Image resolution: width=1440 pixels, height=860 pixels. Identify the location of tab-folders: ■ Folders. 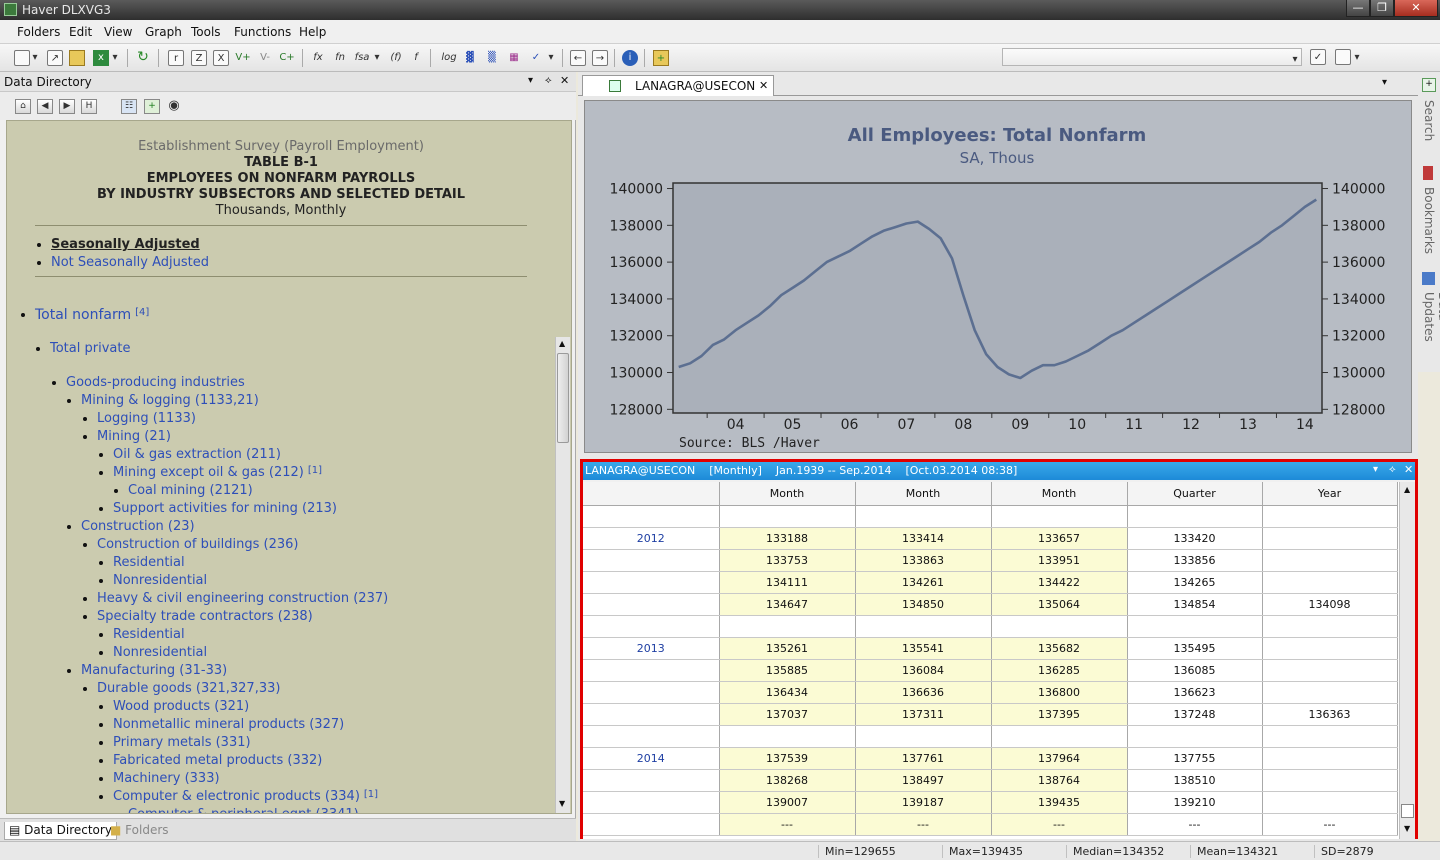
(139, 831).